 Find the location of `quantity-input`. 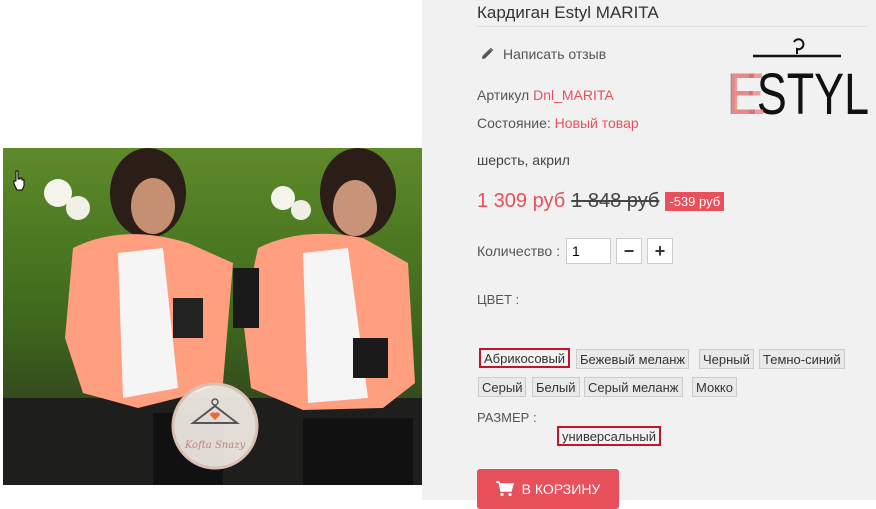

quantity-input is located at coordinates (588, 251).